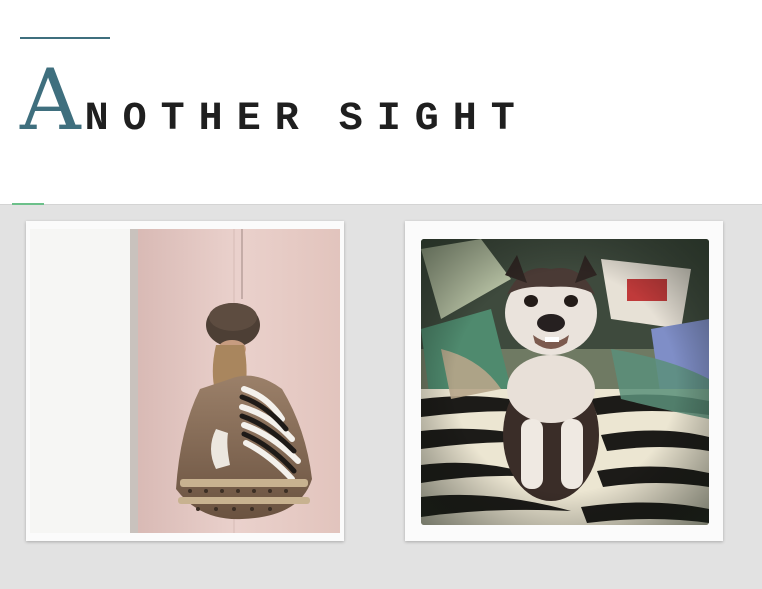  Describe the element at coordinates (433, 119) in the screenshot. I see `logo-word-2: SIGHT` at that location.